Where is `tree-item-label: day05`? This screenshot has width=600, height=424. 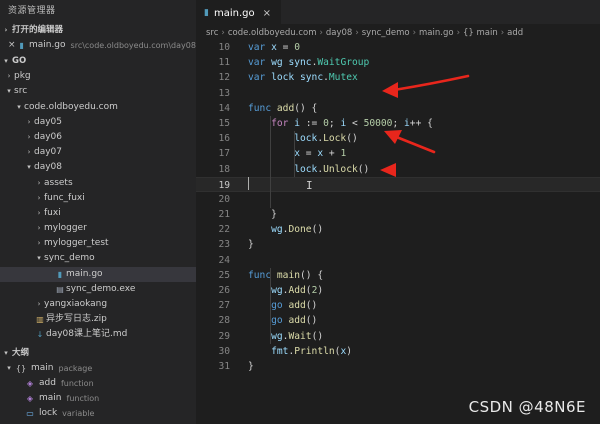 tree-item-label: day05 is located at coordinates (48, 121).